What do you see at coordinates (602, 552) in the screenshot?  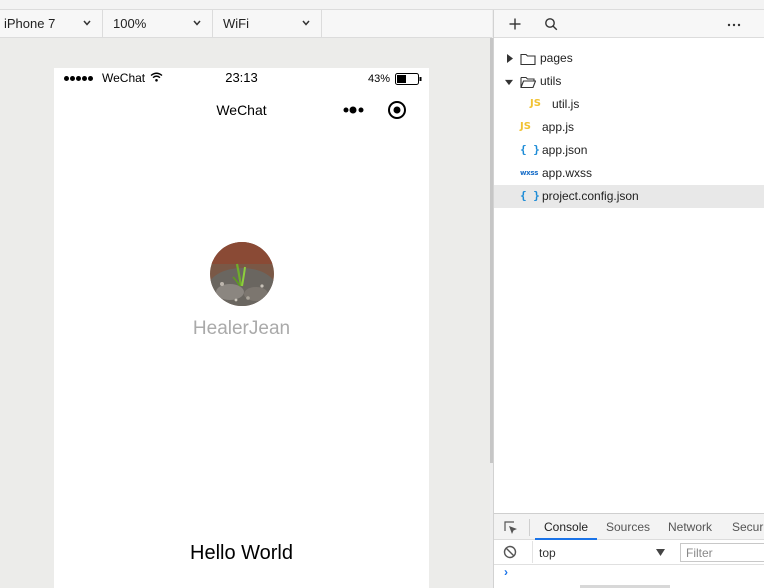 I see `context-select: top` at bounding box center [602, 552].